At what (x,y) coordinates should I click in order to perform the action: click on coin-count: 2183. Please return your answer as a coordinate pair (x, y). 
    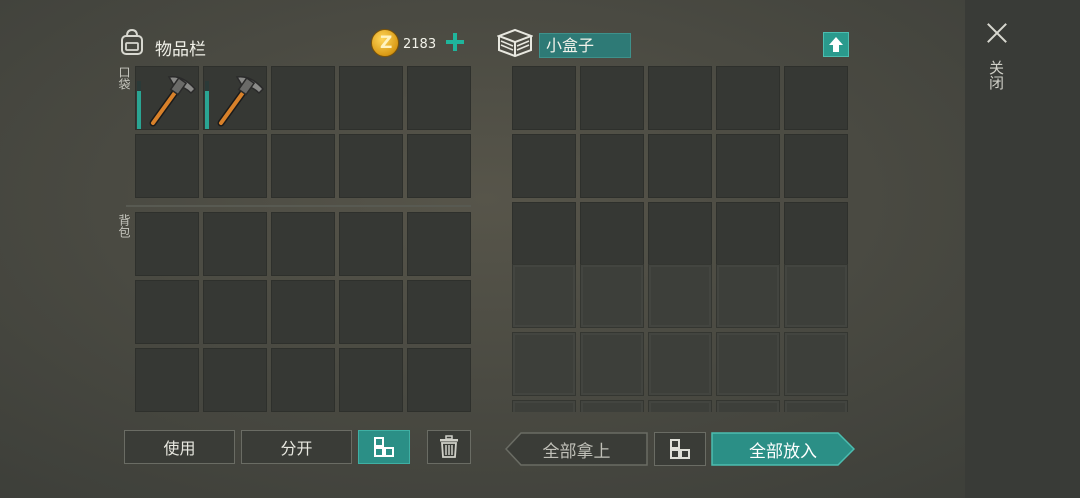
    Looking at the image, I should click on (420, 44).